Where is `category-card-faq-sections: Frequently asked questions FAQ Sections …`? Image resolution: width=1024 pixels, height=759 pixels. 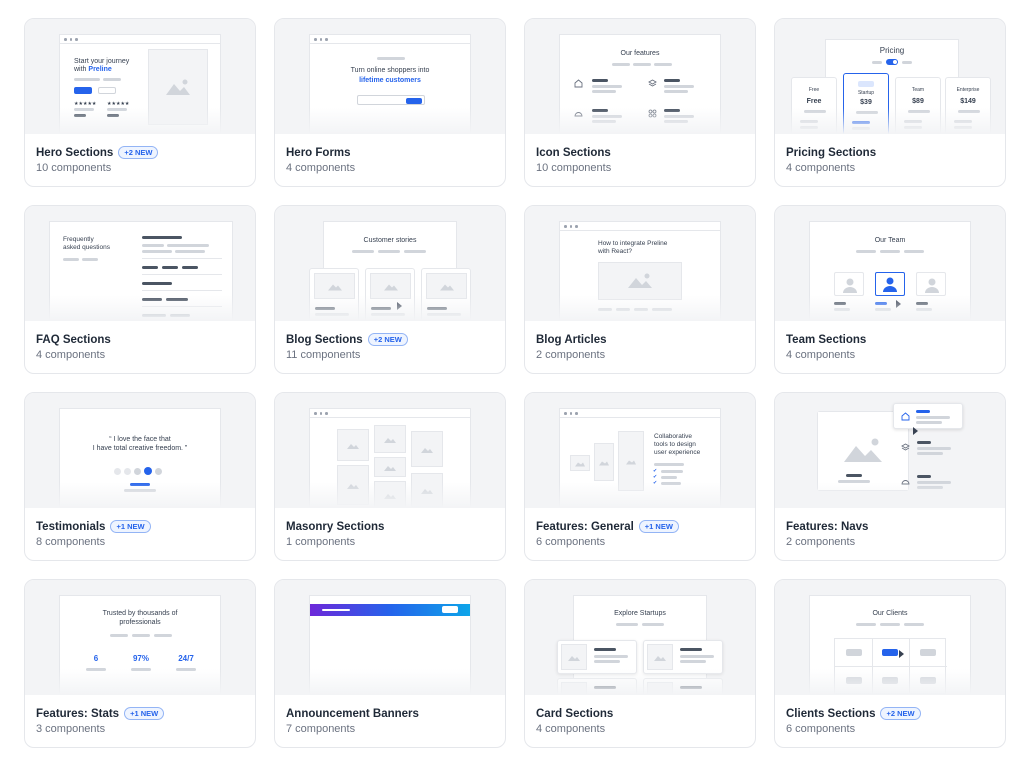 category-card-faq-sections: Frequently asked questions FAQ Sections … is located at coordinates (140, 289).